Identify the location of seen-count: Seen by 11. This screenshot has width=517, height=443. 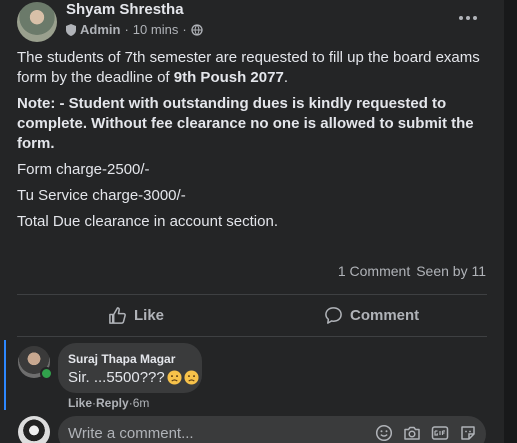
(451, 271).